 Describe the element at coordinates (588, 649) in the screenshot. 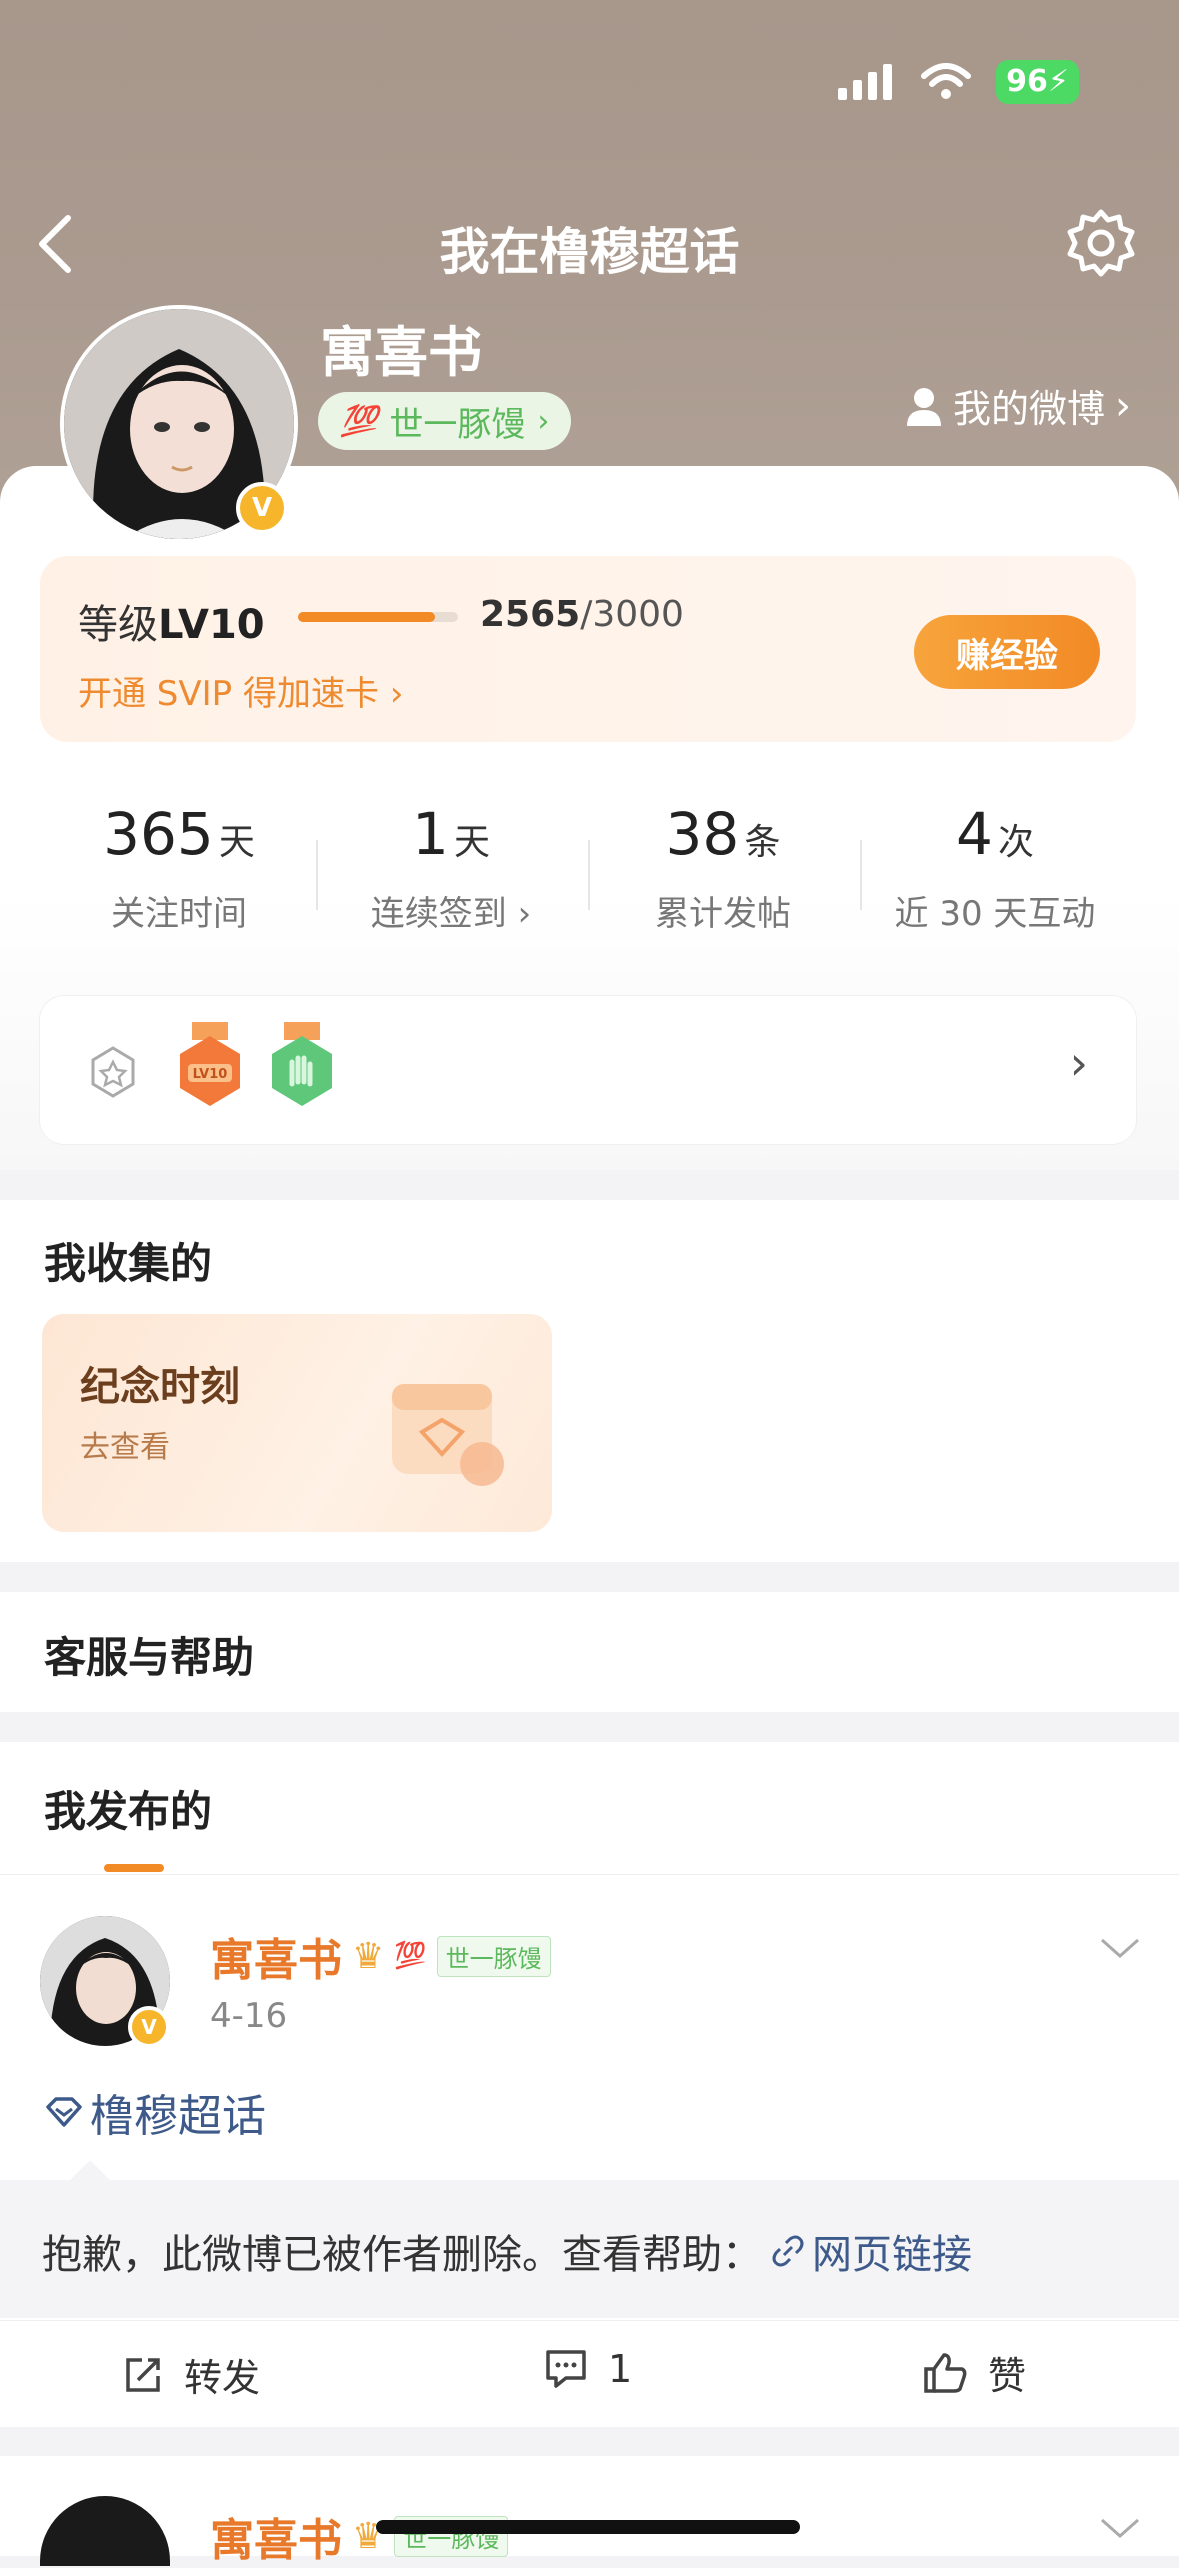

I see `level-panel: 等级LV10 2565/3000 开通 SVIP 得加速卡 › 赚经验` at that location.